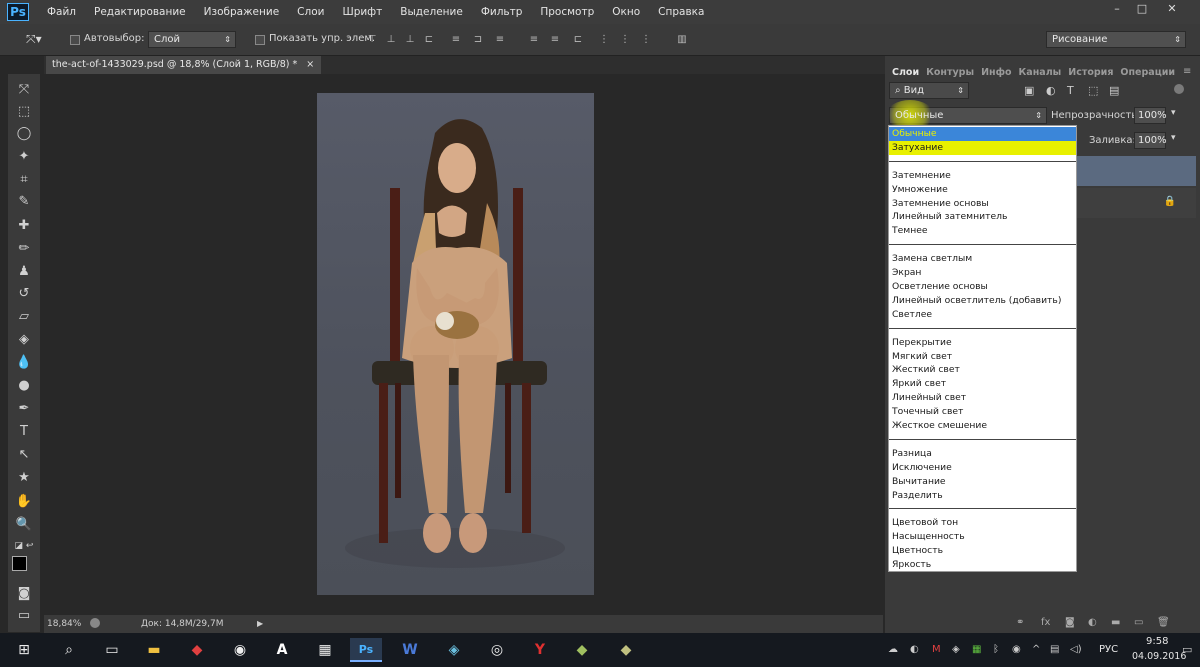 The height and width of the screenshot is (667, 1200). Describe the element at coordinates (24, 134) in the screenshot. I see `lasso-tool-icon: ◯` at that location.